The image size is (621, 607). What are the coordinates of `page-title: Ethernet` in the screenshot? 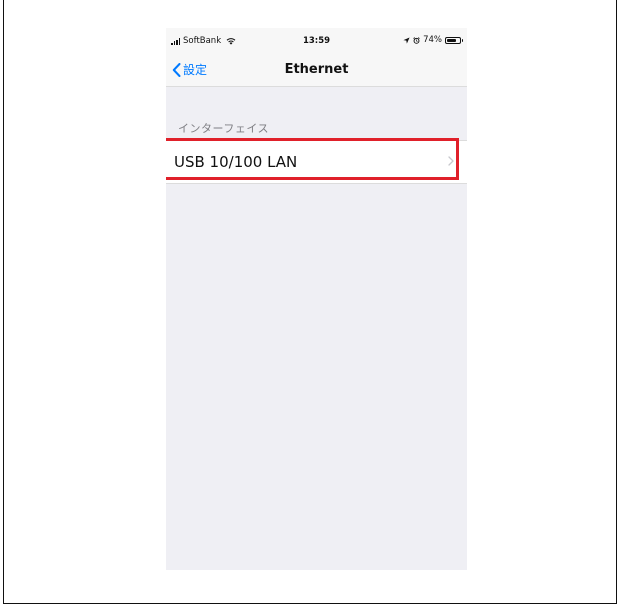 It's located at (316, 69).